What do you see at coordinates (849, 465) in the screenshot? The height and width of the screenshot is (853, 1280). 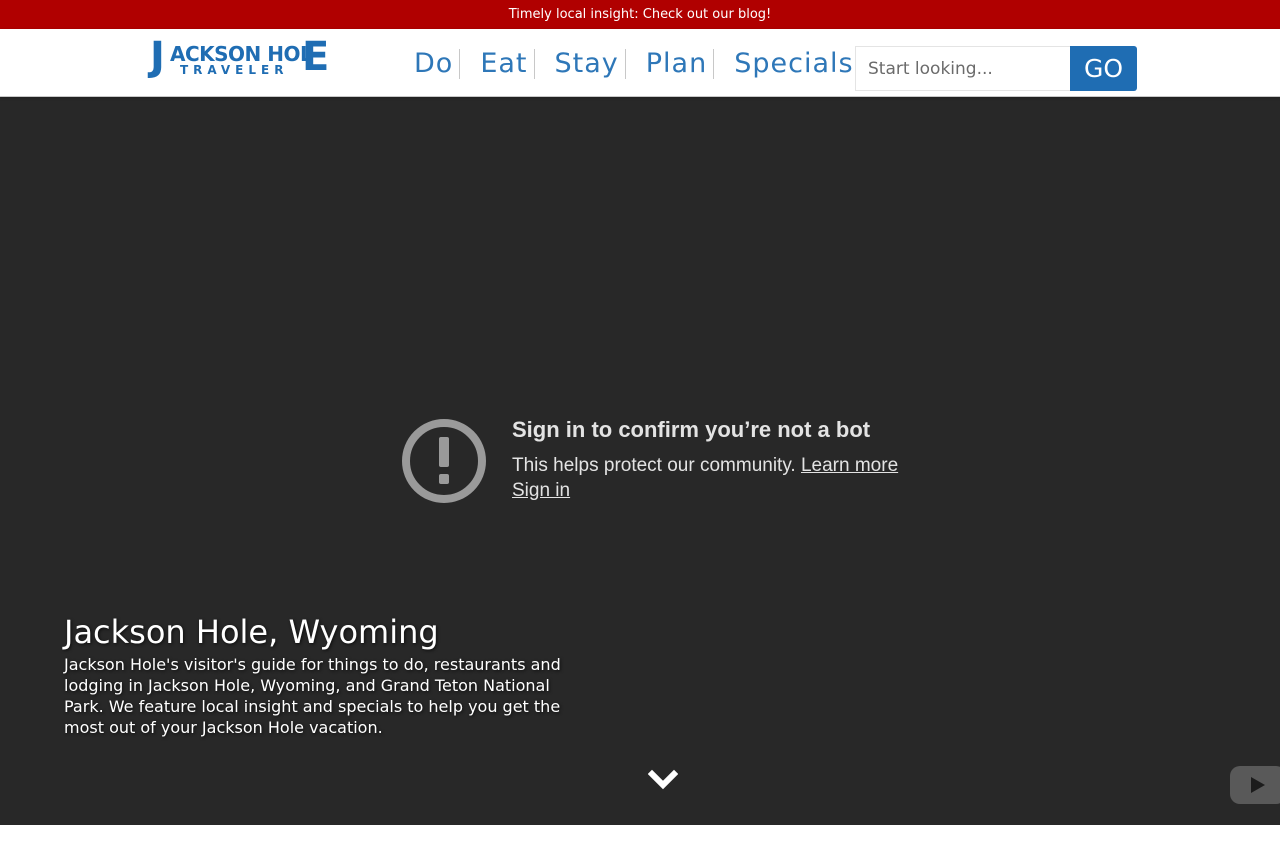 I see `learn-more-link: Learn more` at bounding box center [849, 465].